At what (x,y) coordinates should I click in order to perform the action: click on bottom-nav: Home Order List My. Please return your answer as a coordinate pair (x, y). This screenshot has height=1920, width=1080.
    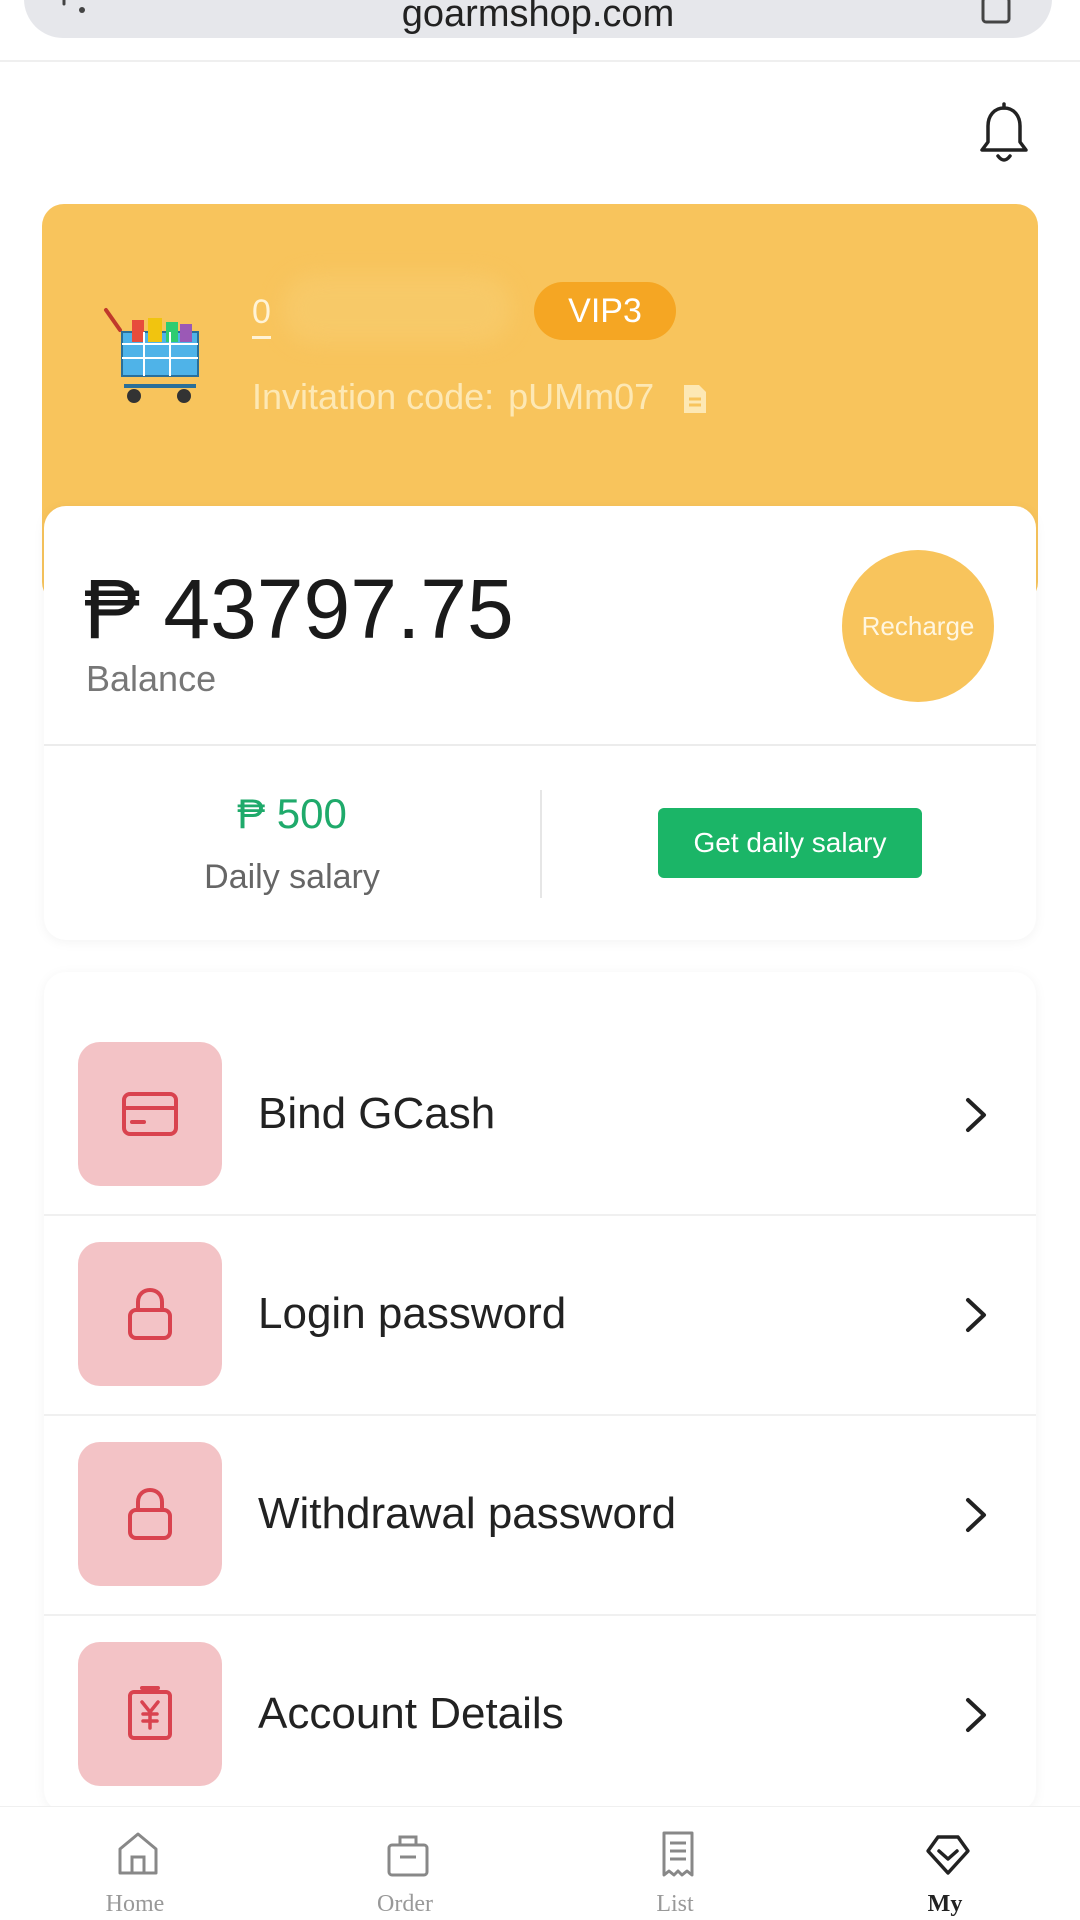
    Looking at the image, I should click on (540, 1863).